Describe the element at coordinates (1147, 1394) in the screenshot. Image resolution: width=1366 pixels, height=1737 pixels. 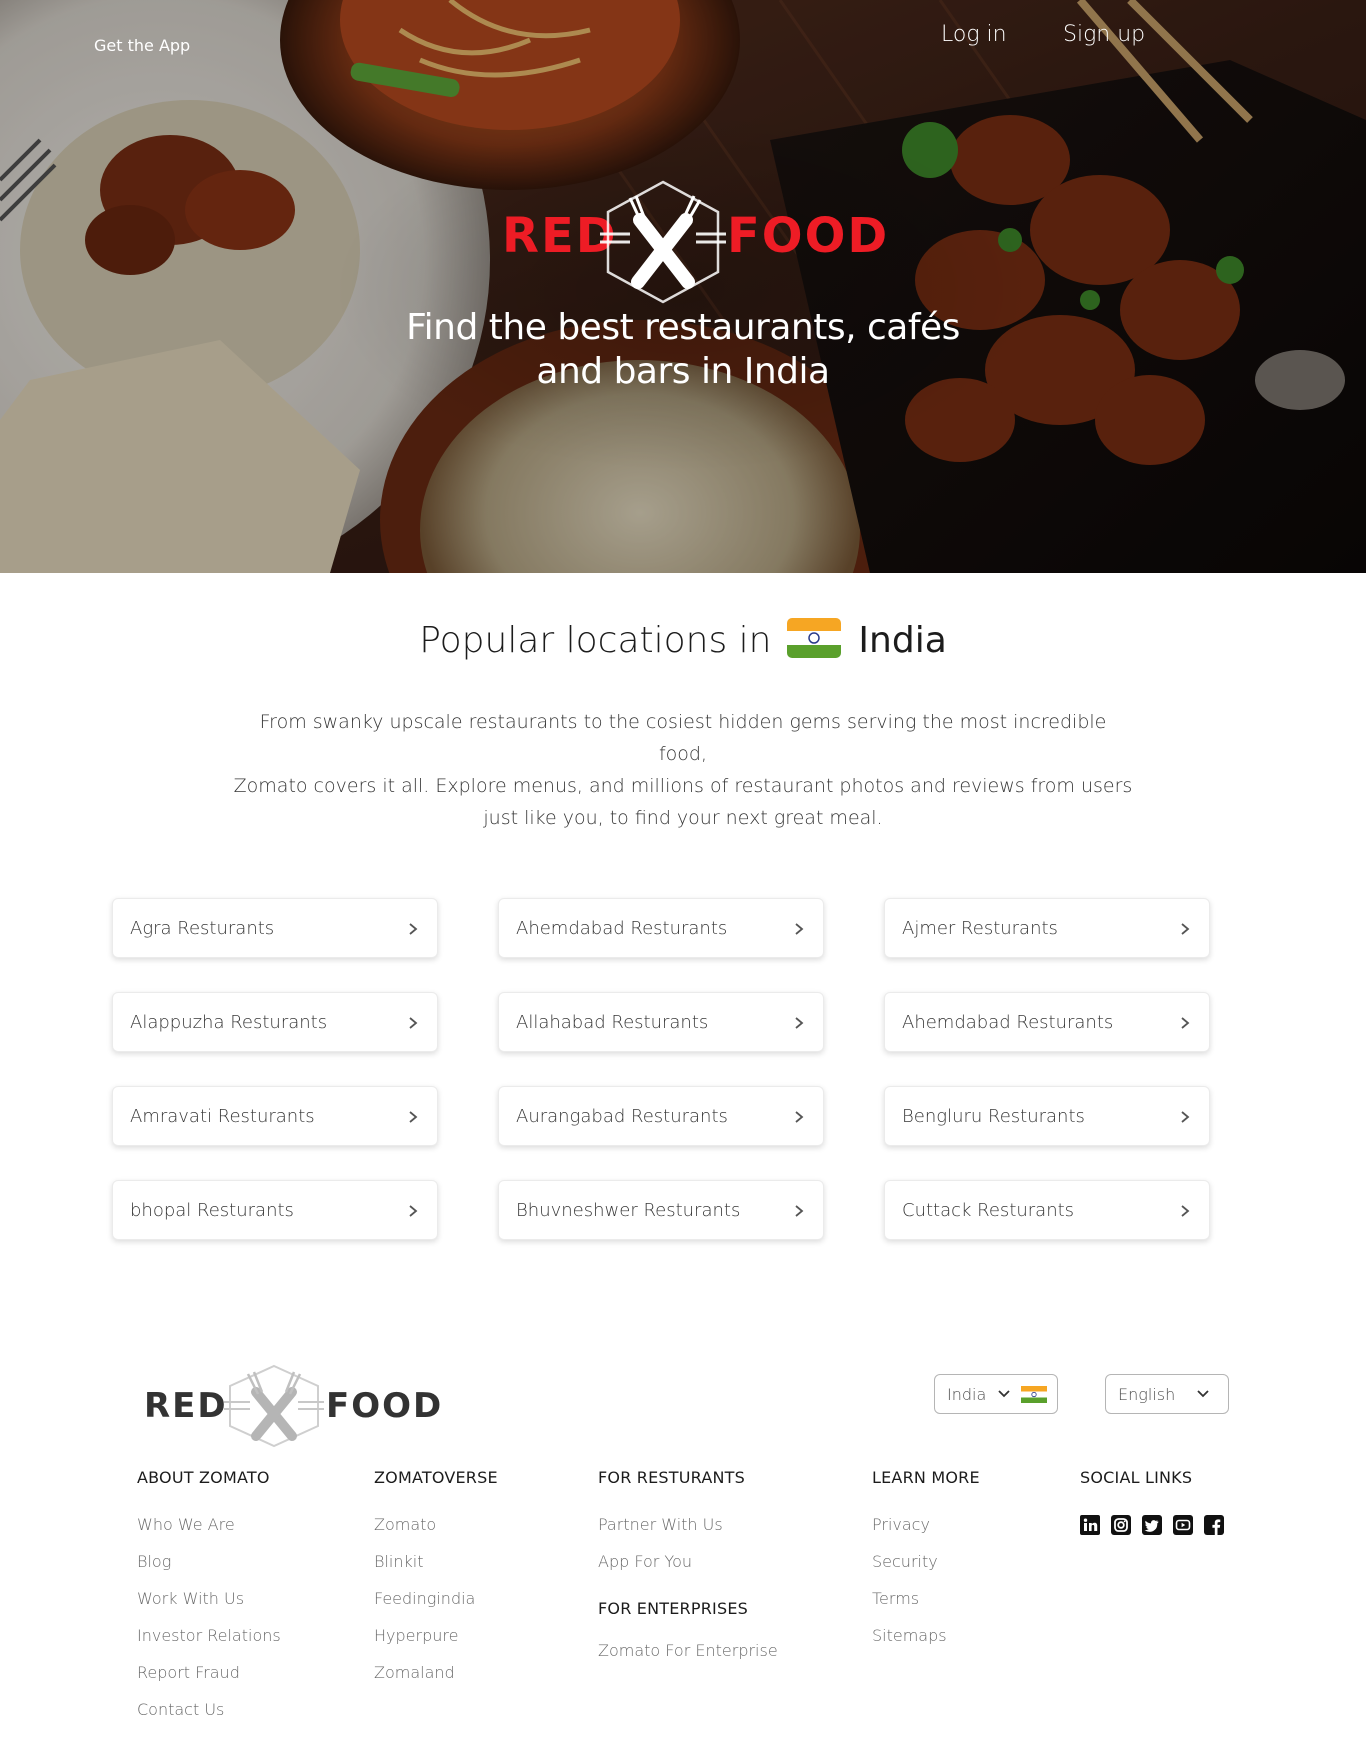
I see `language-select-value: English` at that location.